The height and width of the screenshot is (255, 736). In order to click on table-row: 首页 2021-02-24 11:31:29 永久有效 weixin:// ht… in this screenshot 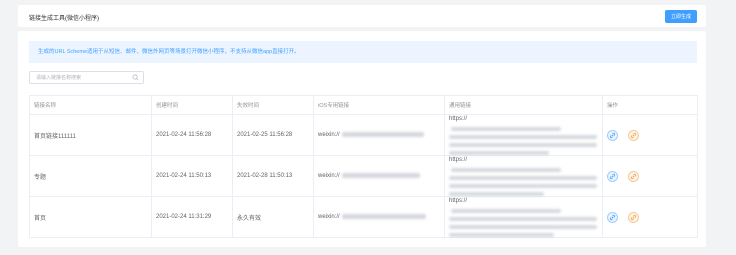, I will do `click(363, 217)`.